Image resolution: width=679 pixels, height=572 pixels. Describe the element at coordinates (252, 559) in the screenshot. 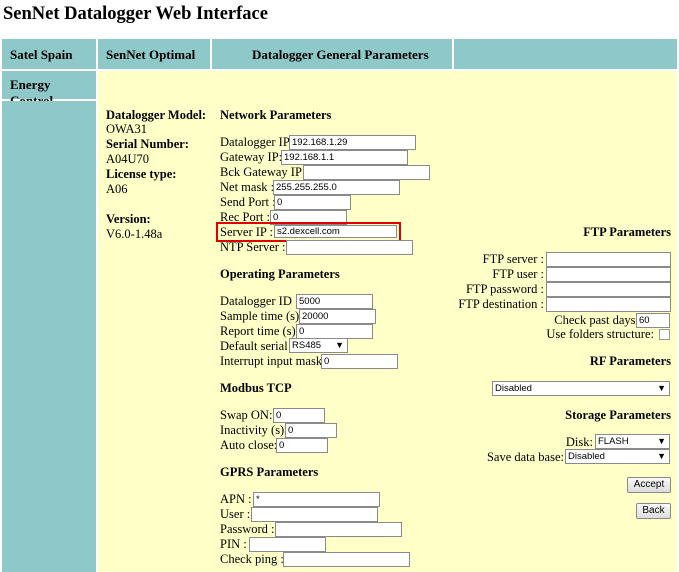

I see `check-ping-label: Check ping :` at that location.